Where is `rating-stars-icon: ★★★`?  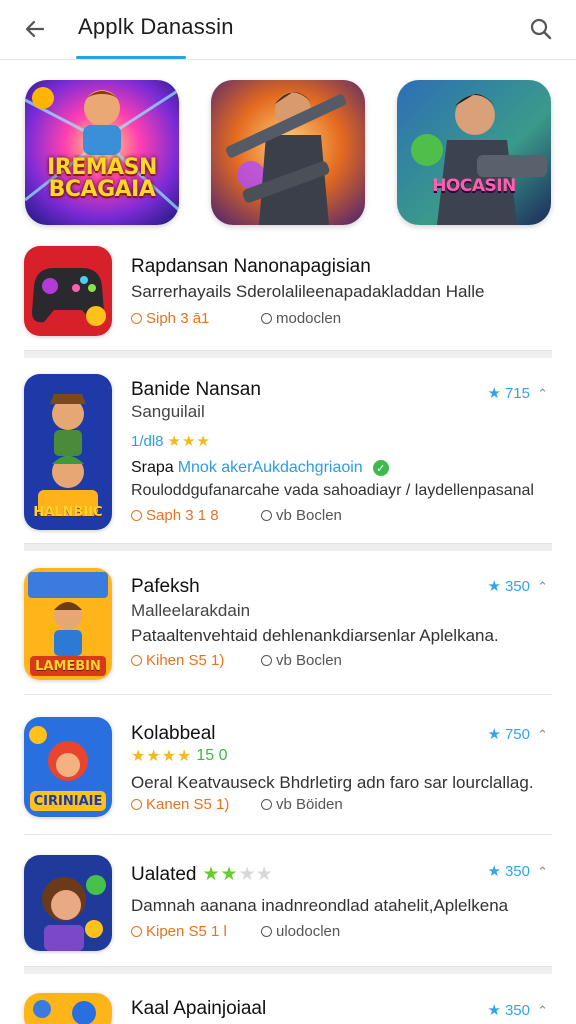 rating-stars-icon: ★★★ is located at coordinates (189, 441).